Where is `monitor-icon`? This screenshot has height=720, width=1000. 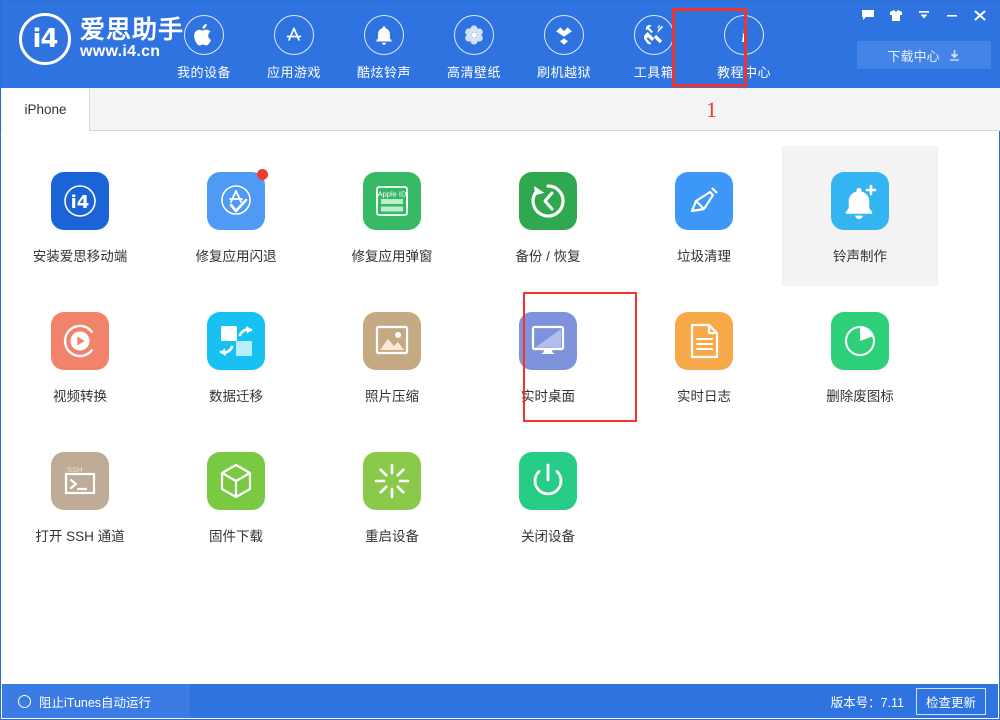
monitor-icon is located at coordinates (548, 341).